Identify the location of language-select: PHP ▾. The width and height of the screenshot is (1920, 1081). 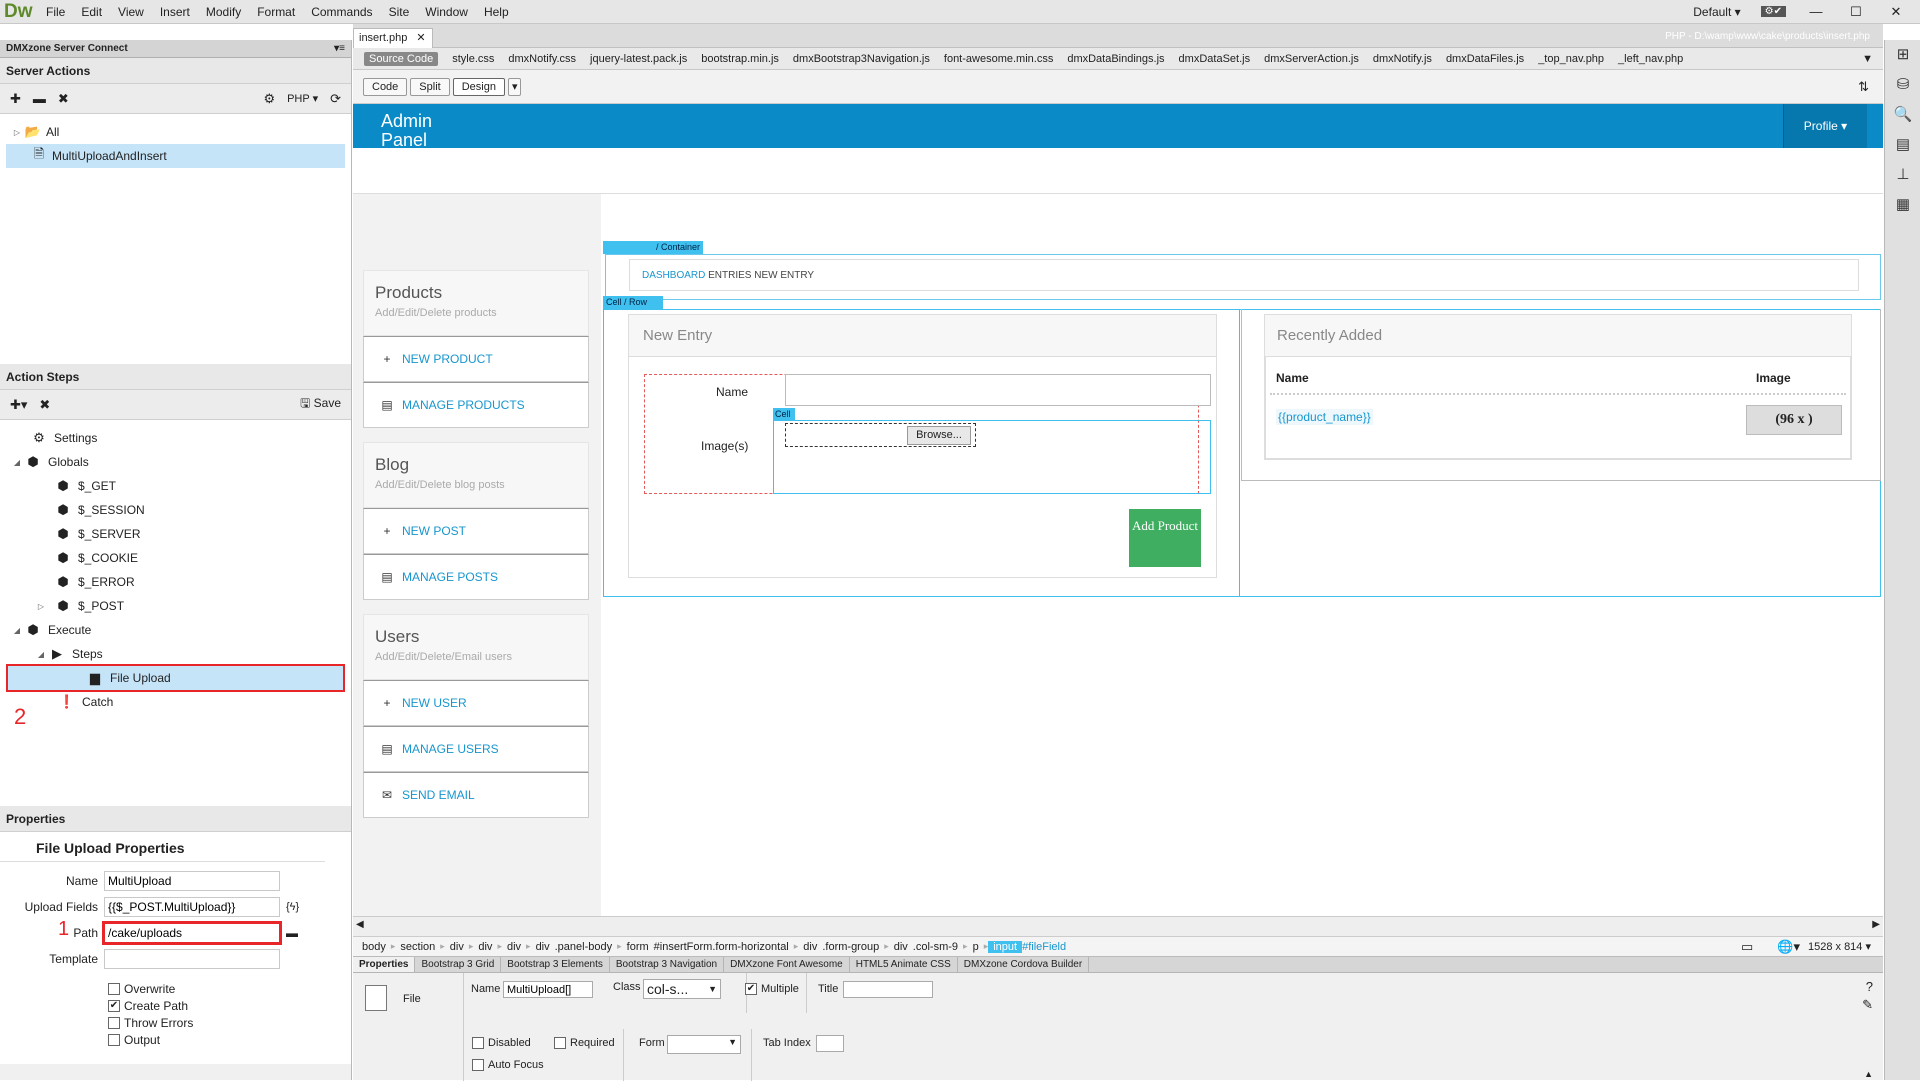
(302, 98).